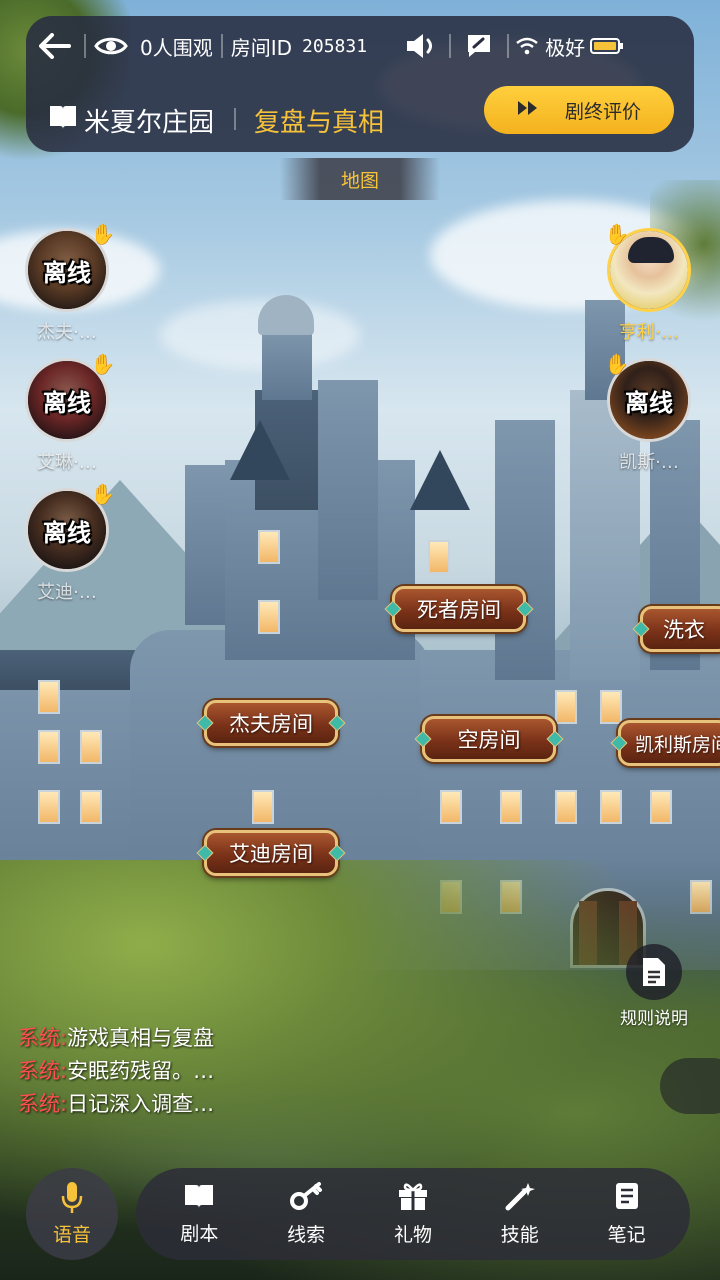  I want to click on room-laundry: 洗衣, so click(680, 629).